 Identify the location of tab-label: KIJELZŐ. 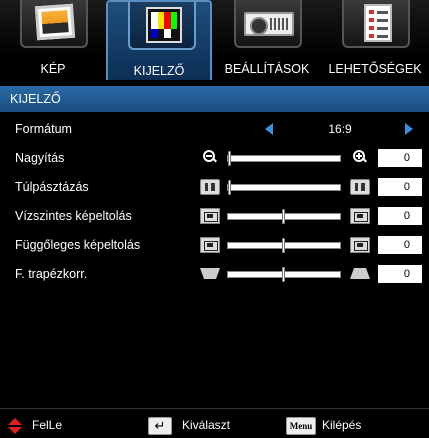
(159, 71).